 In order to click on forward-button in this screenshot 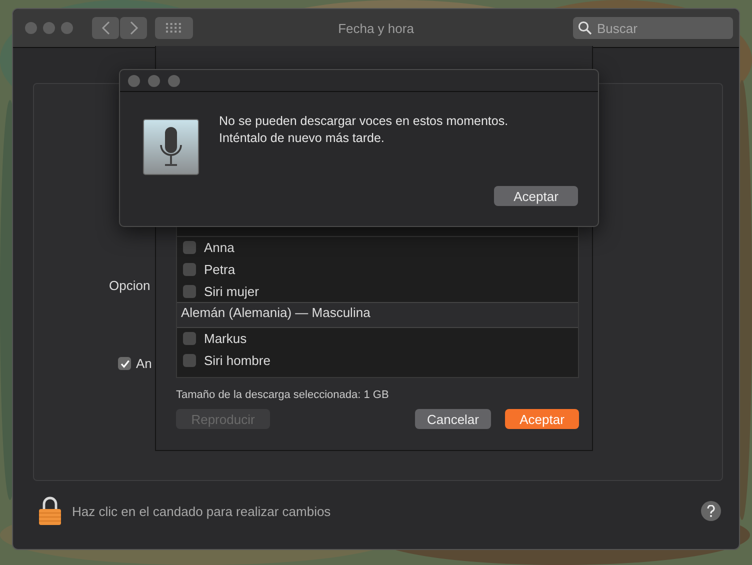, I will do `click(133, 28)`.